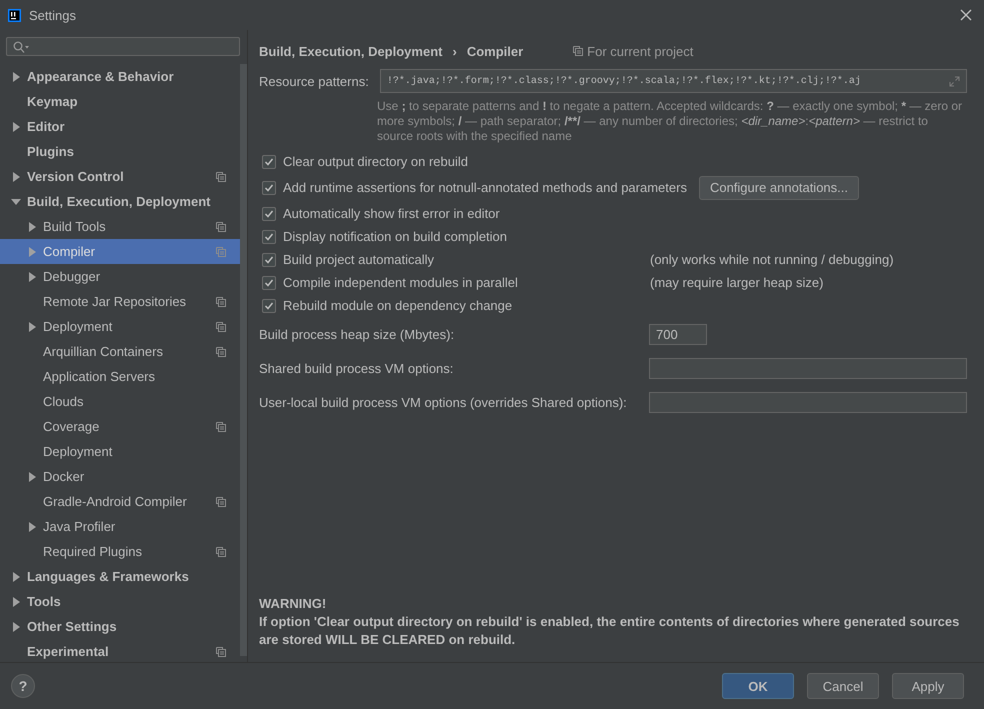  I want to click on breadcrumb-item: Compiler, so click(495, 51).